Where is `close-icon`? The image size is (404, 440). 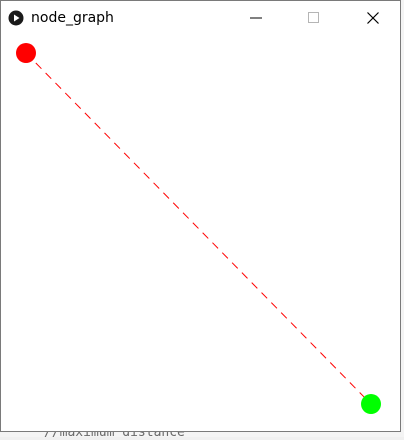 close-icon is located at coordinates (373, 18).